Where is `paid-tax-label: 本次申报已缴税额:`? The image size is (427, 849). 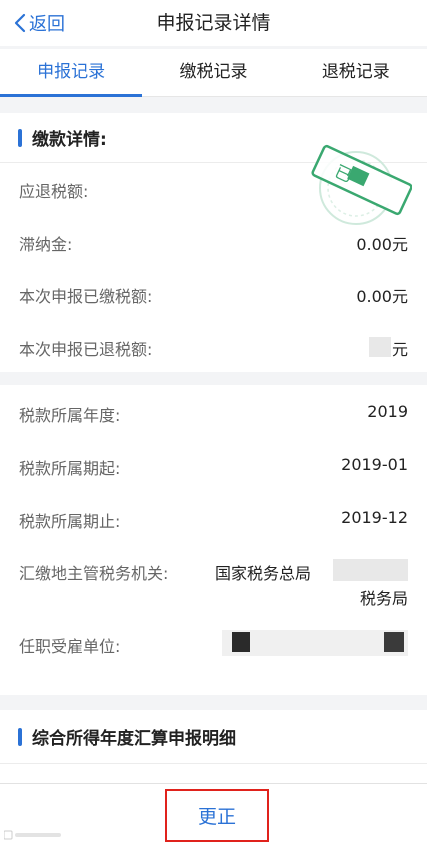
paid-tax-label: 本次申报已缴税额: is located at coordinates (86, 296).